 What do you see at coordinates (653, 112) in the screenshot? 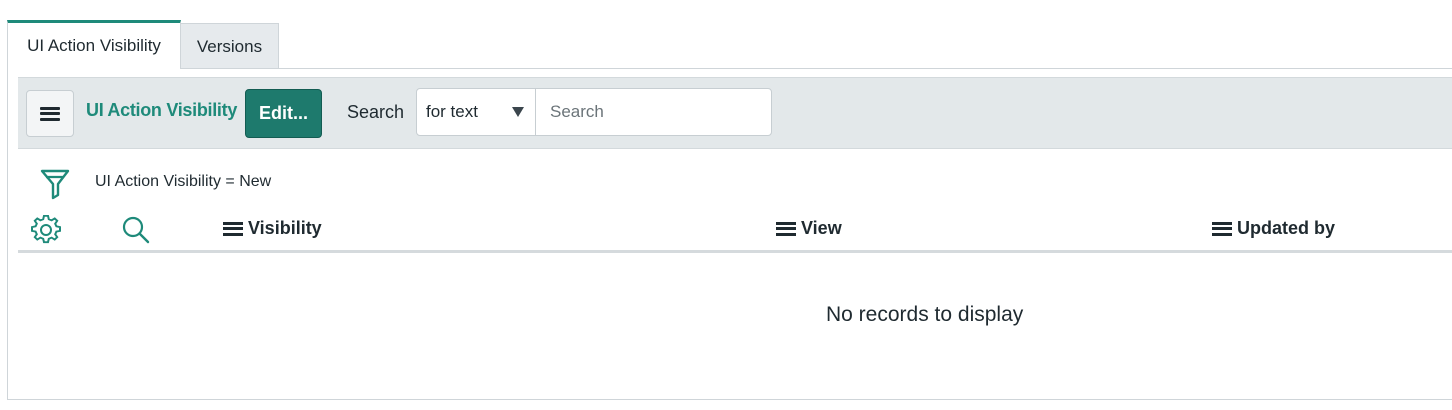
I see `search-input` at bounding box center [653, 112].